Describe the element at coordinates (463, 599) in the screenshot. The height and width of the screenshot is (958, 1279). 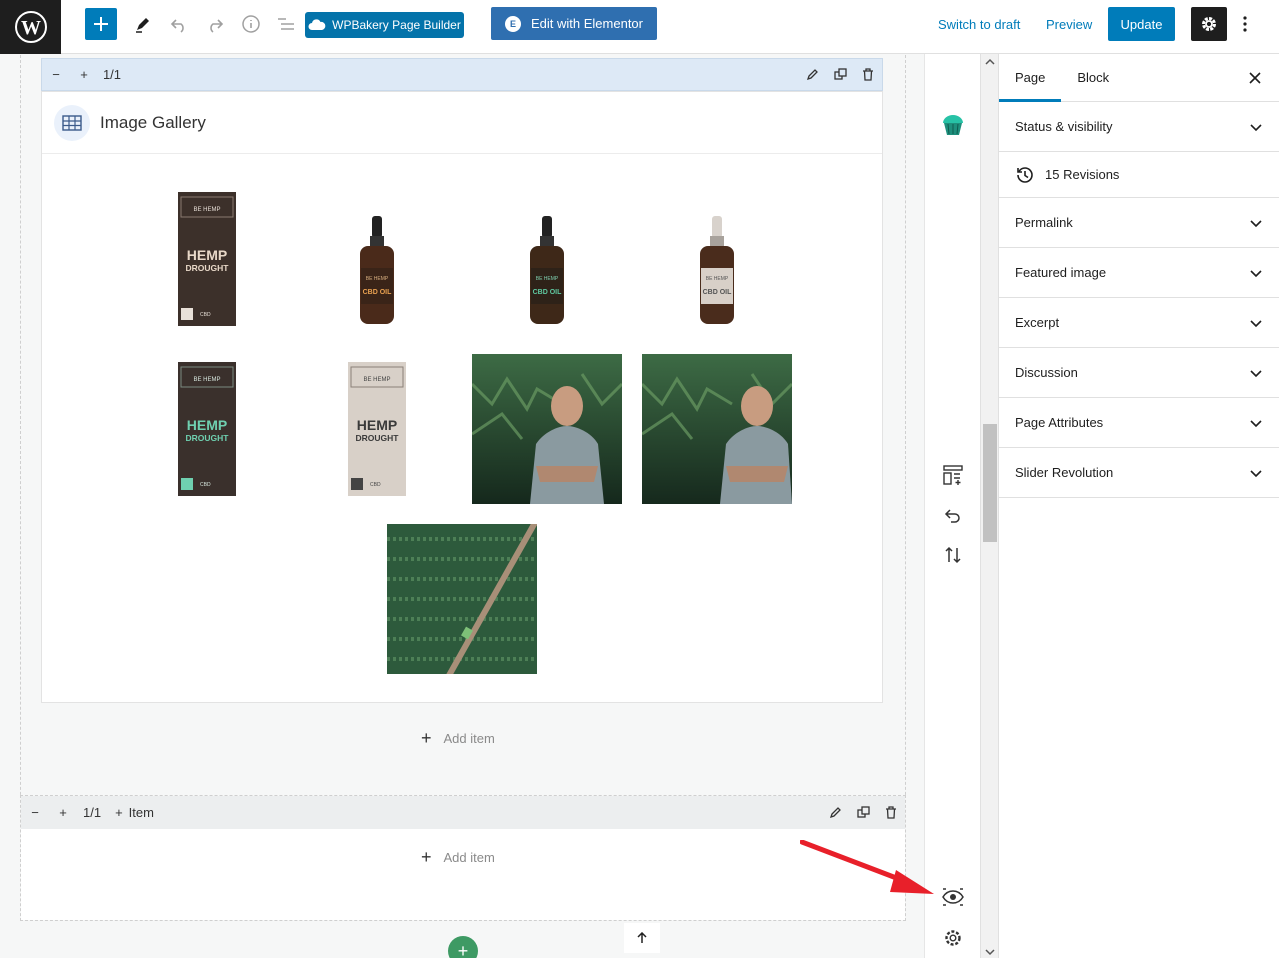
I see `gallery-image-aerial-field` at that location.